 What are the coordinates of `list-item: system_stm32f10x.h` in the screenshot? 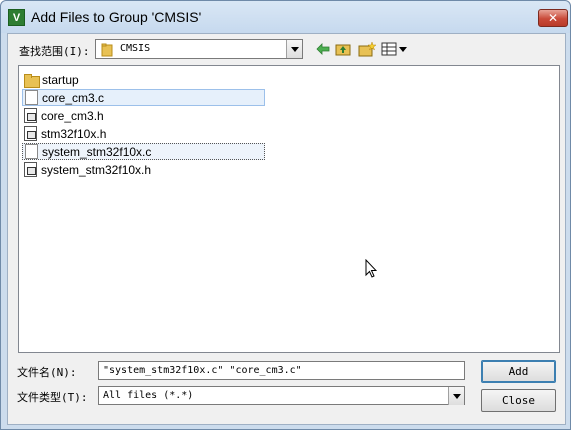 It's located at (87, 169).